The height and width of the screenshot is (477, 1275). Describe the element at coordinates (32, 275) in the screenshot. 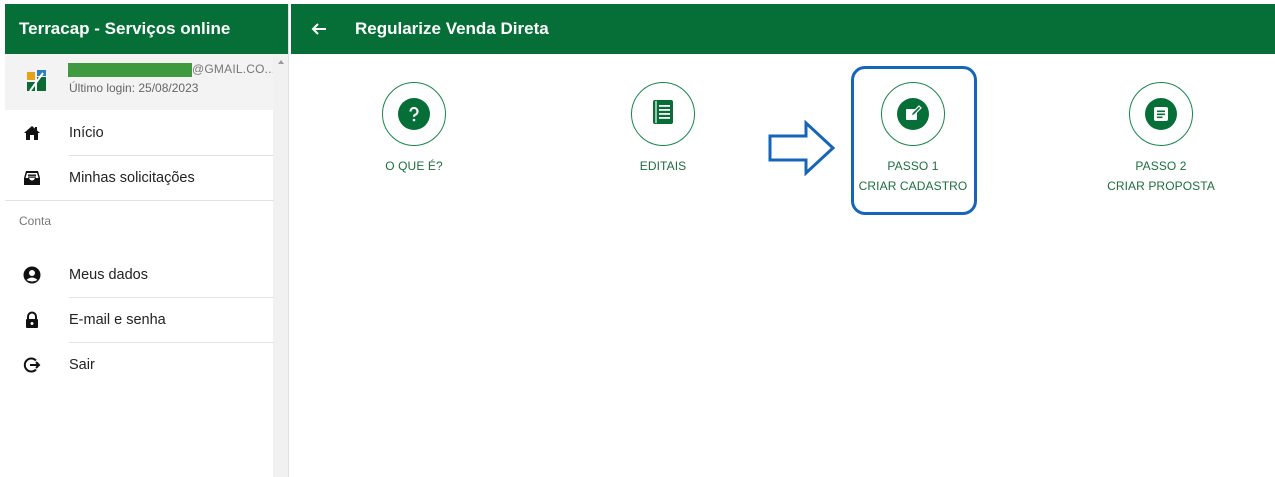

I see `account-circle-icon` at that location.